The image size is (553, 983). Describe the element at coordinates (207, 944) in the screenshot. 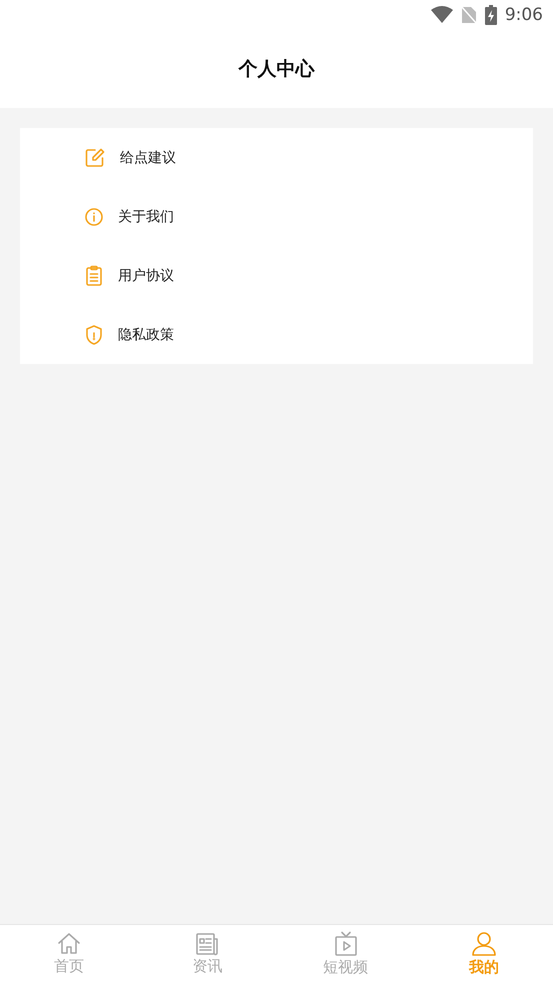

I see `newspaper-icon` at that location.